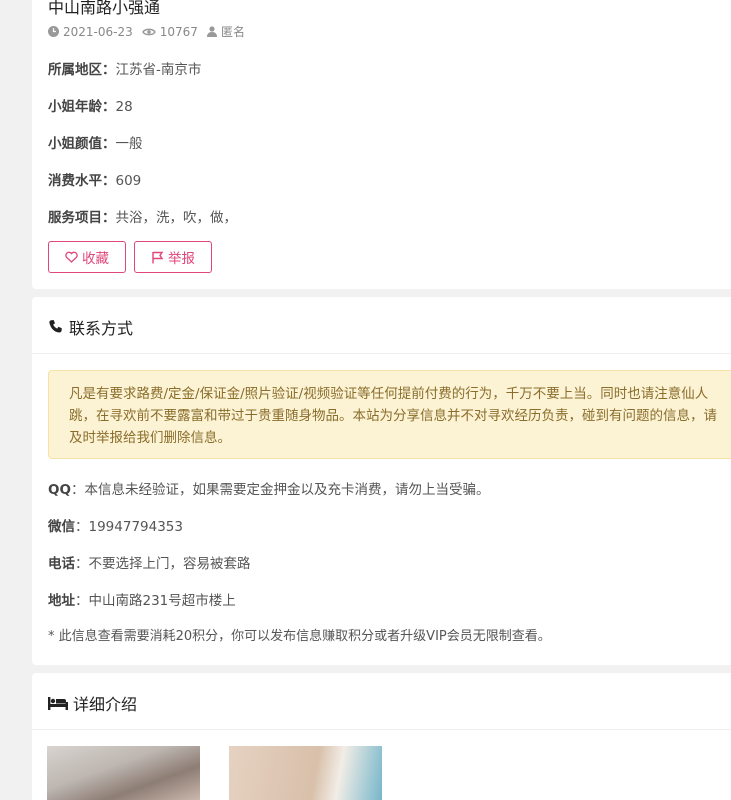  I want to click on post-author: 匿名, so click(225, 31).